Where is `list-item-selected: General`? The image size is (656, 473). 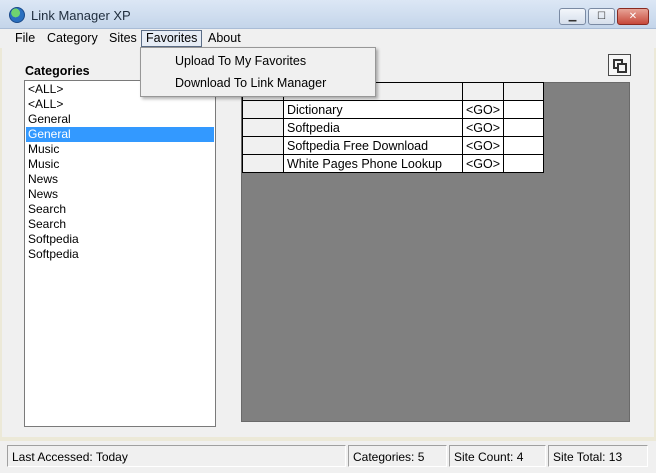 list-item-selected: General is located at coordinates (120, 134).